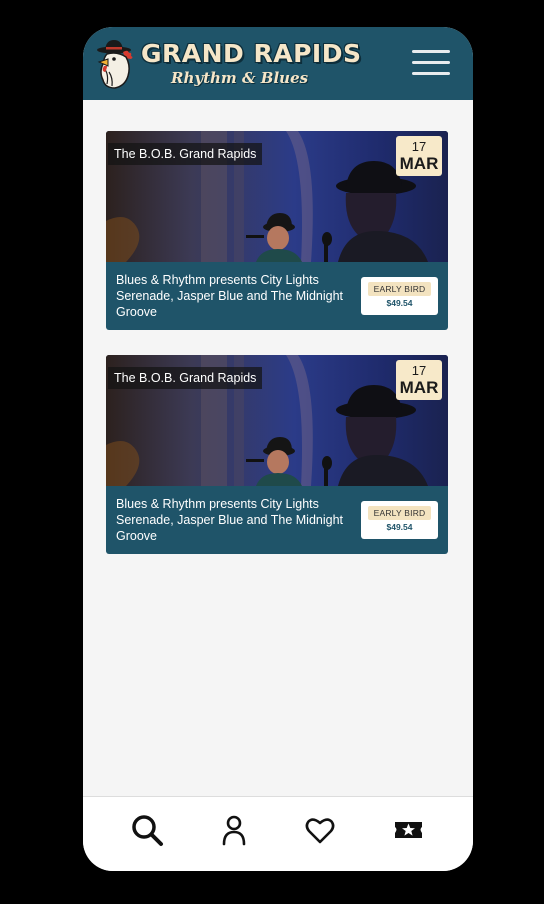 This screenshot has width=544, height=904. Describe the element at coordinates (251, 53) in the screenshot. I see `logo-title: GRAND RAPIDS` at that location.